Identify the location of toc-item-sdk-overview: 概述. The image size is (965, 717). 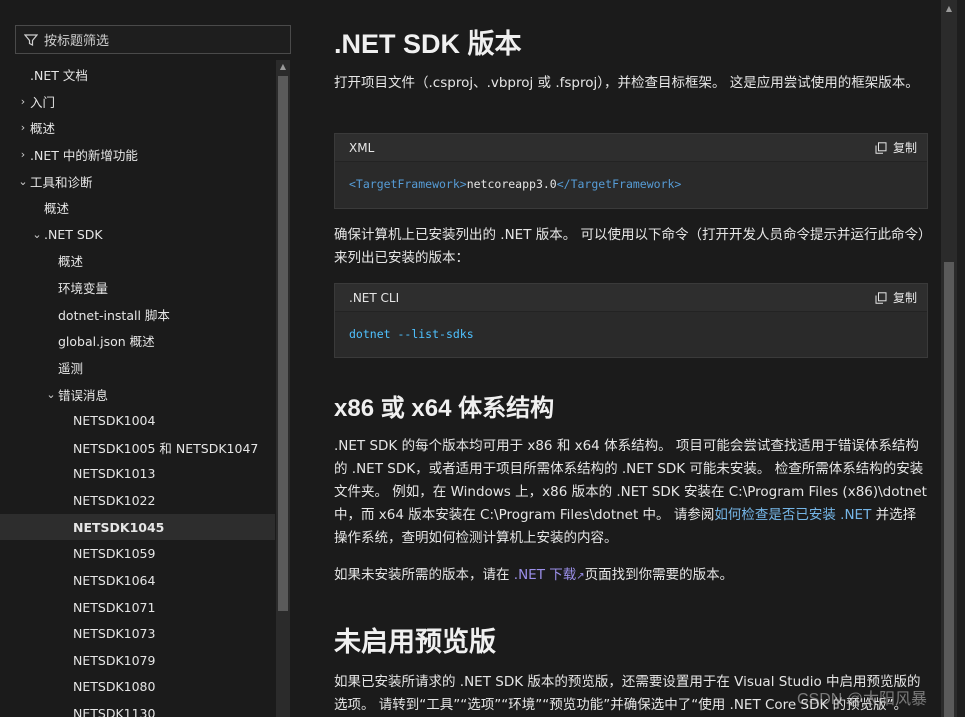
(137, 260).